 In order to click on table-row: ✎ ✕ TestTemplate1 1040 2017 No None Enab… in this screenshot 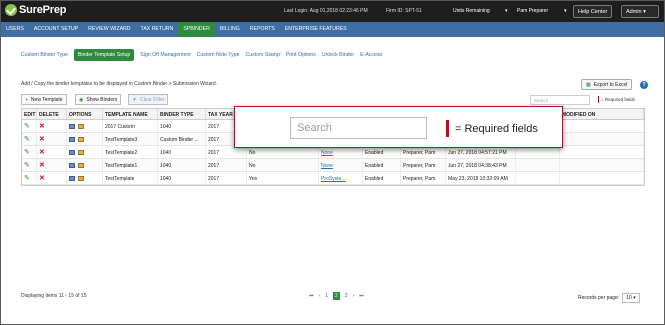, I will do `click(333, 165)`.